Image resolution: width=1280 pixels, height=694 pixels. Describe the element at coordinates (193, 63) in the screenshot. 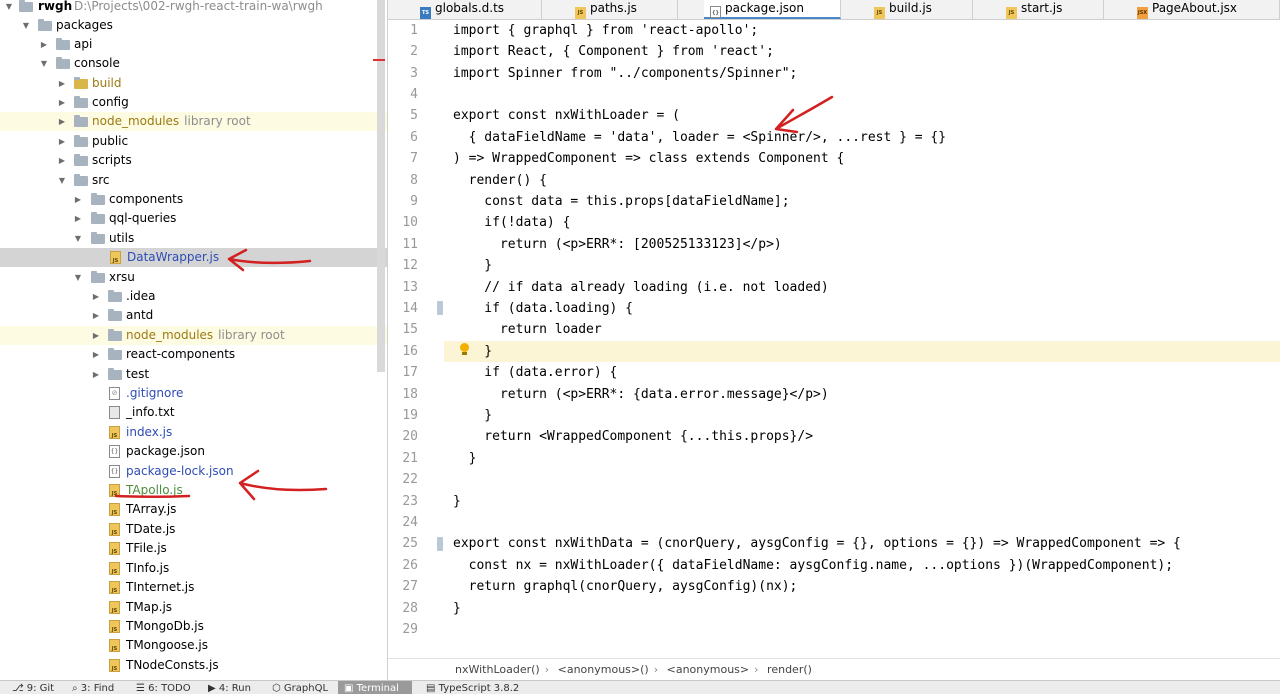

I see `tree-item-console: ▼ console` at that location.